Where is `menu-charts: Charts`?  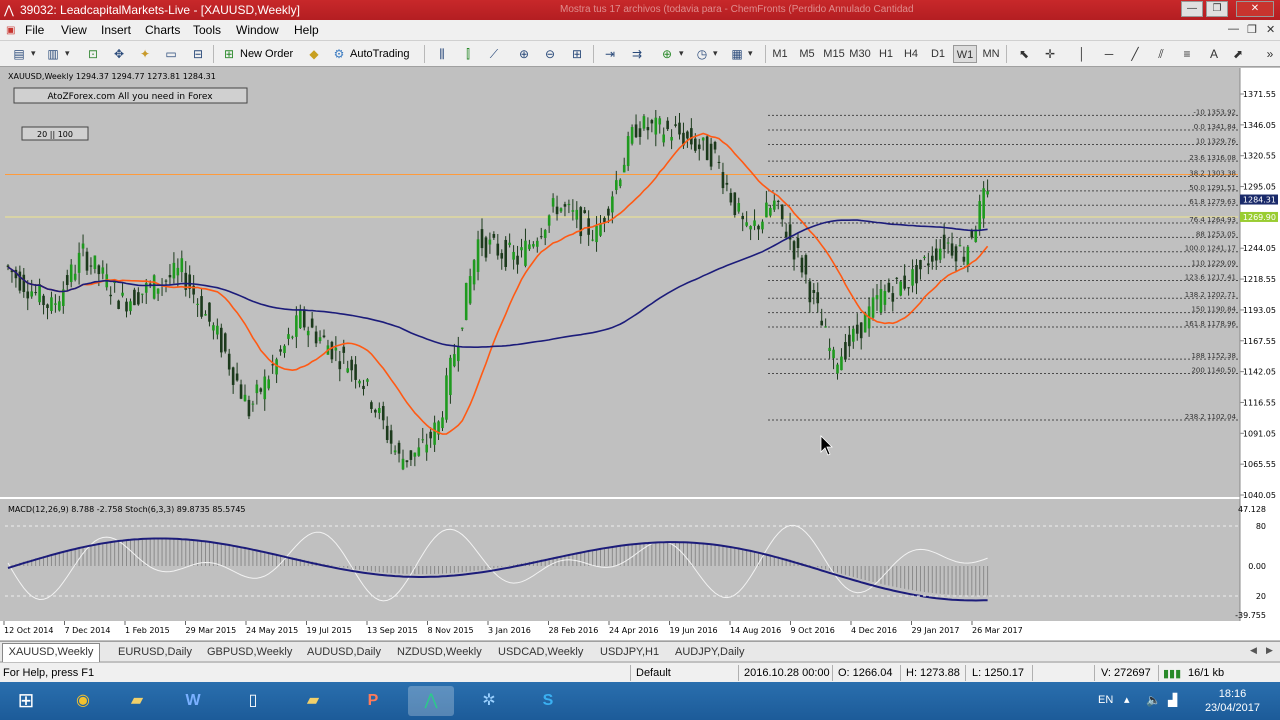
menu-charts: Charts is located at coordinates (162, 30).